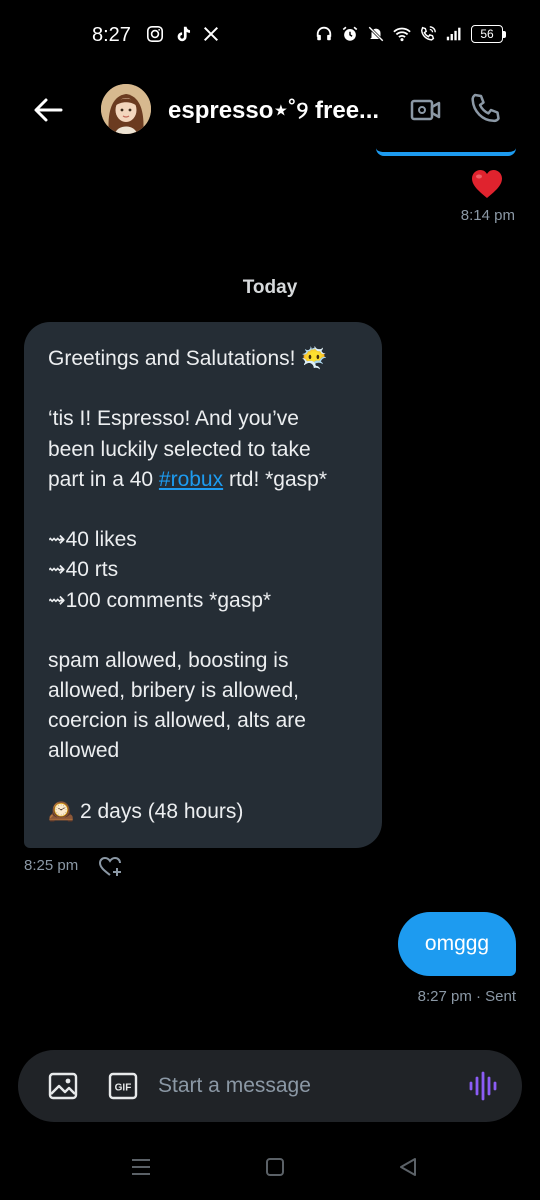 This screenshot has height=1200, width=540. I want to click on avatar, so click(126, 109).